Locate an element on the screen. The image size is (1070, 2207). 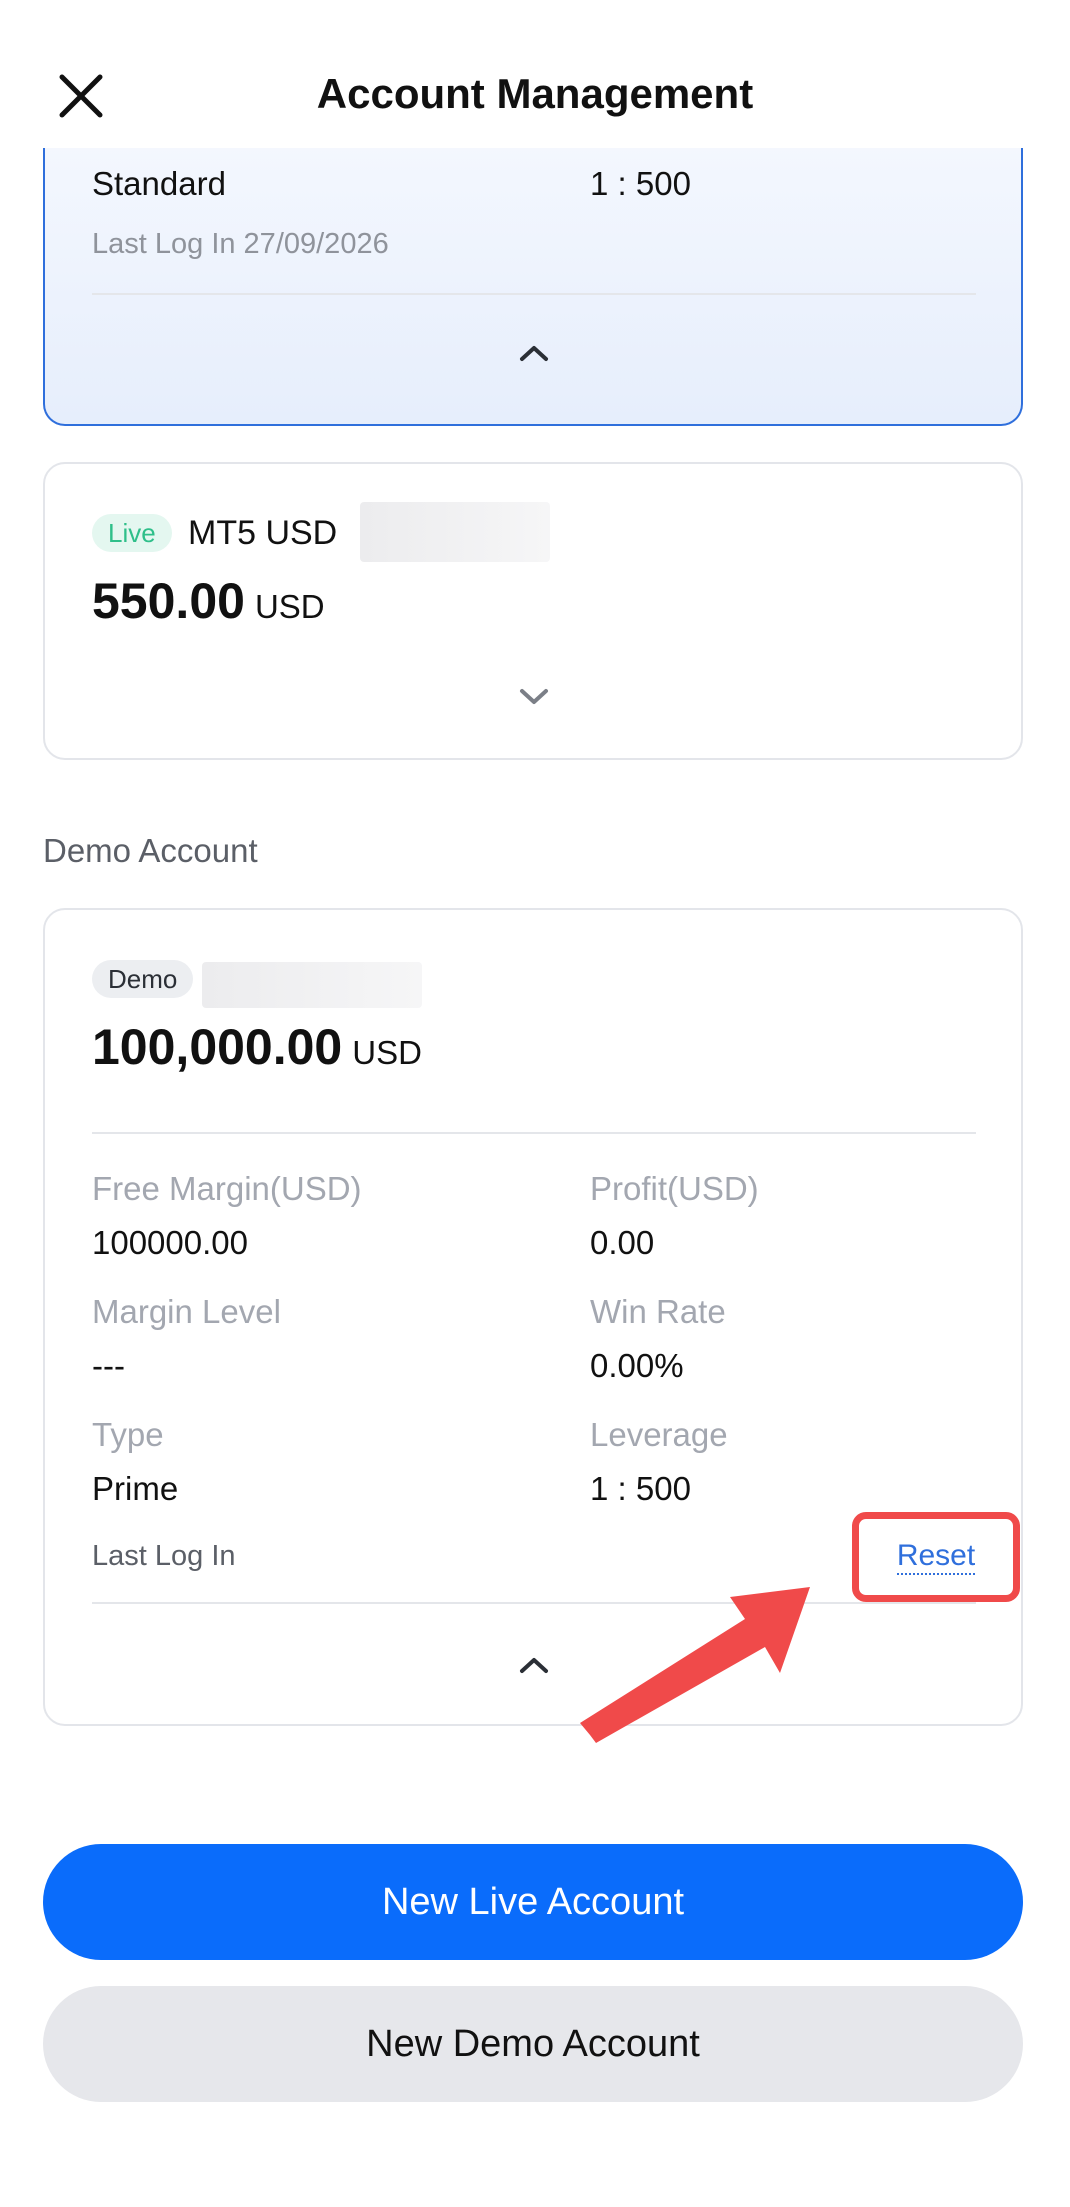
reset-button: Reset is located at coordinates (936, 1557).